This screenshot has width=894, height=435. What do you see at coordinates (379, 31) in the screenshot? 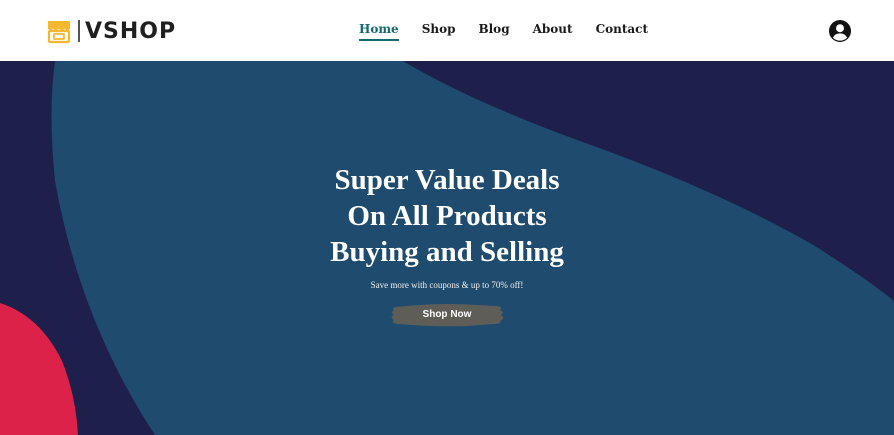
I see `nav-home: Home` at bounding box center [379, 31].